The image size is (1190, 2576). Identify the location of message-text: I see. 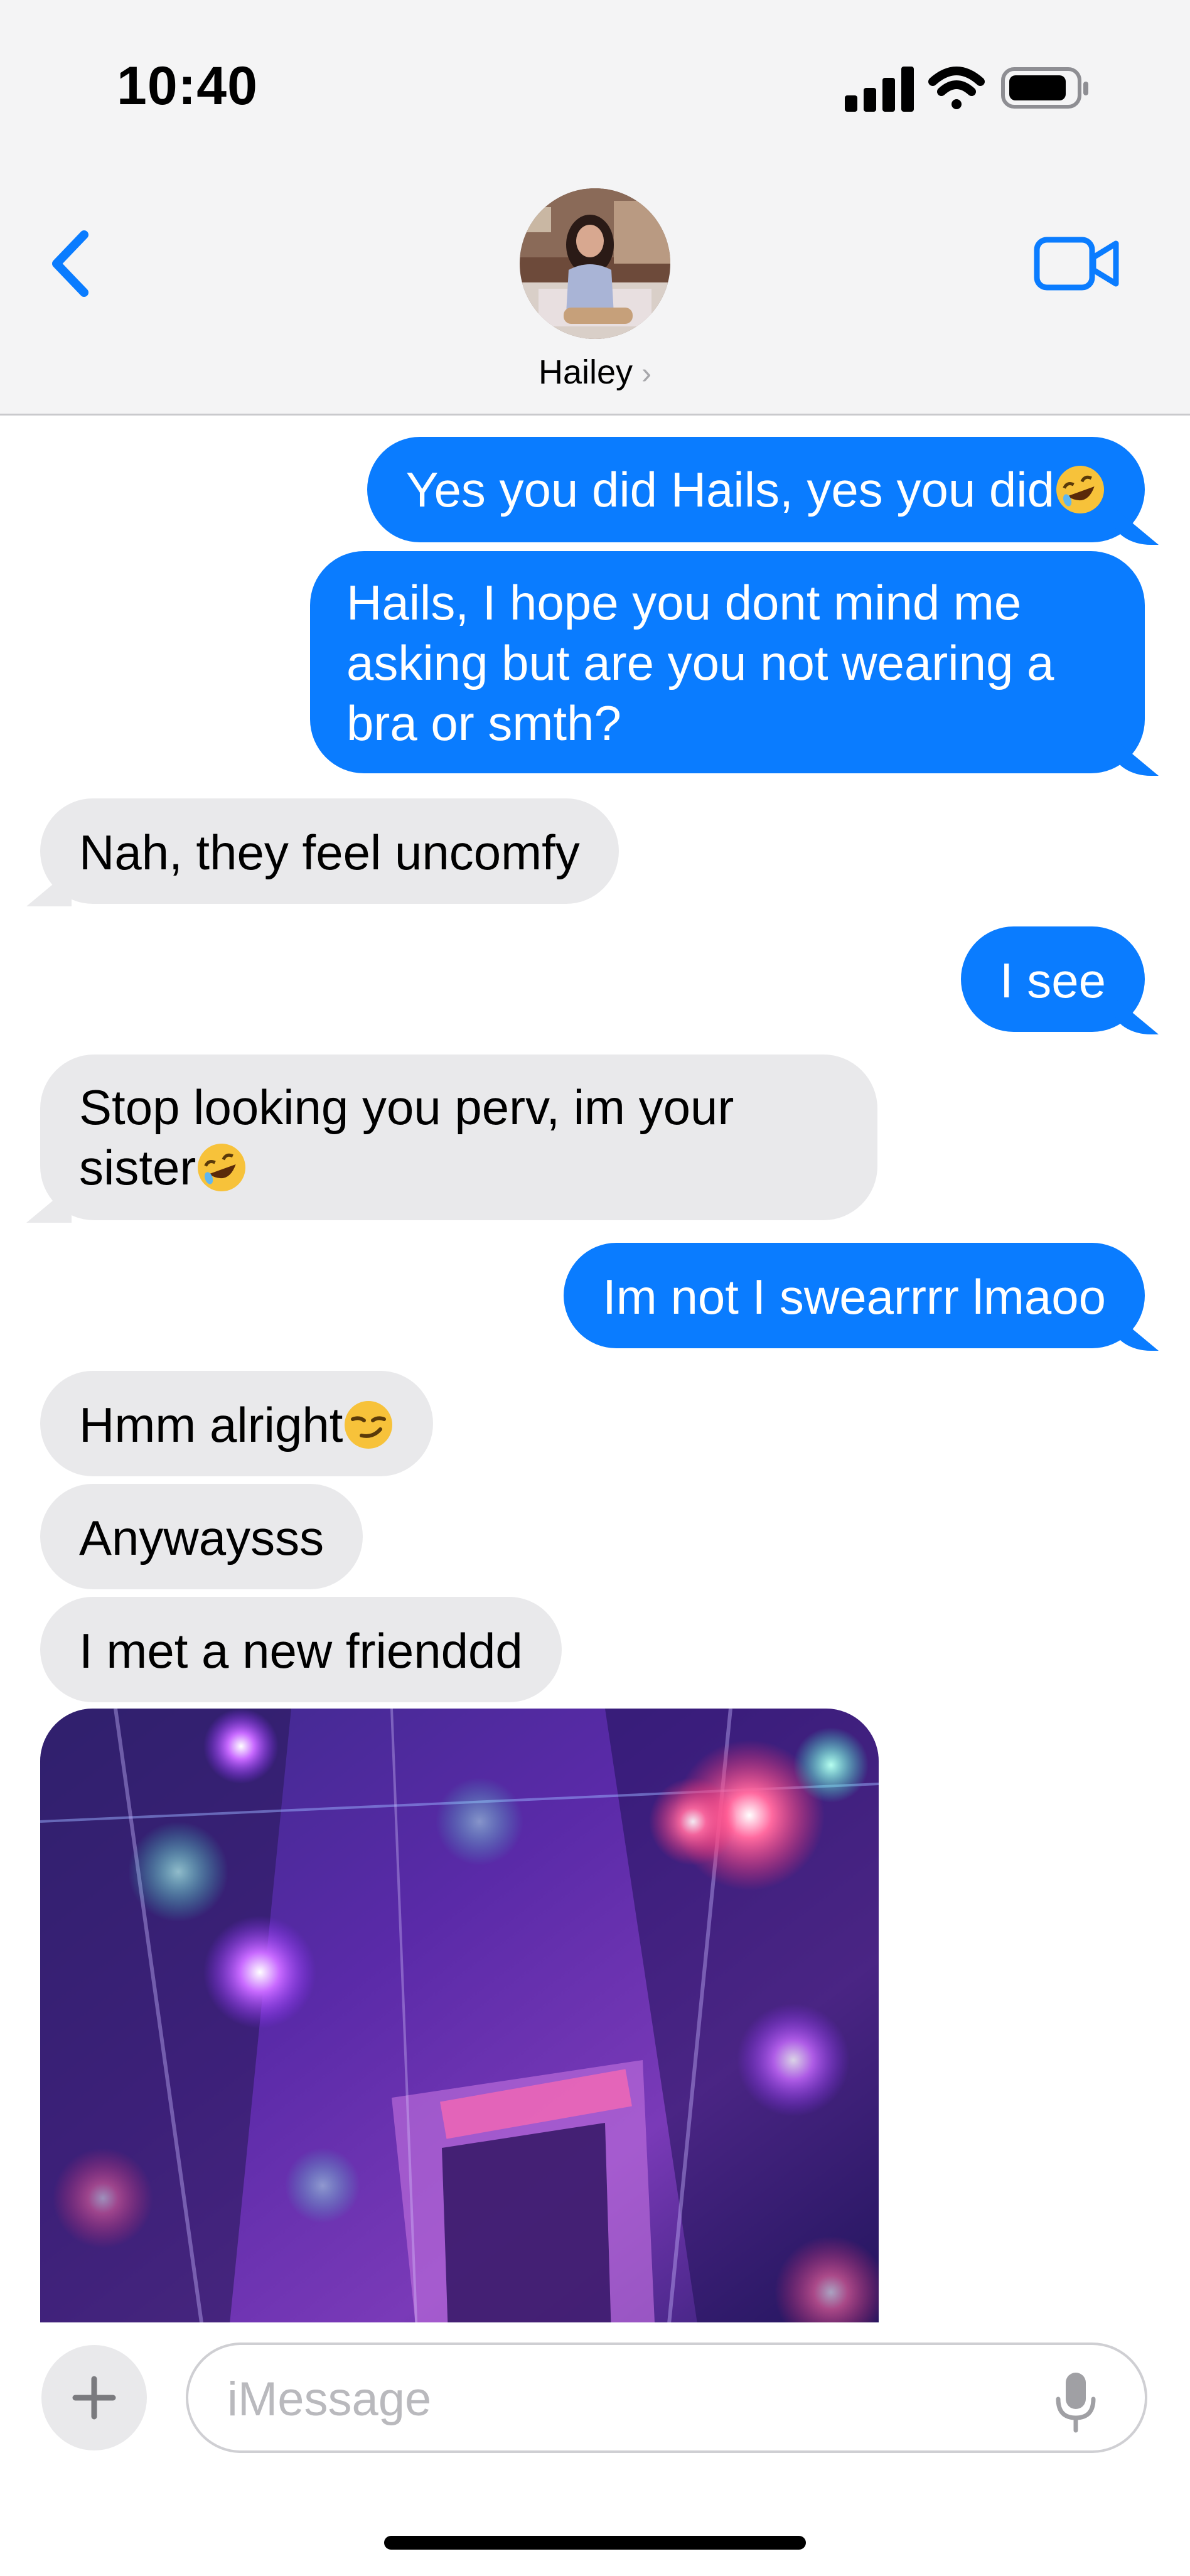
(1052, 980).